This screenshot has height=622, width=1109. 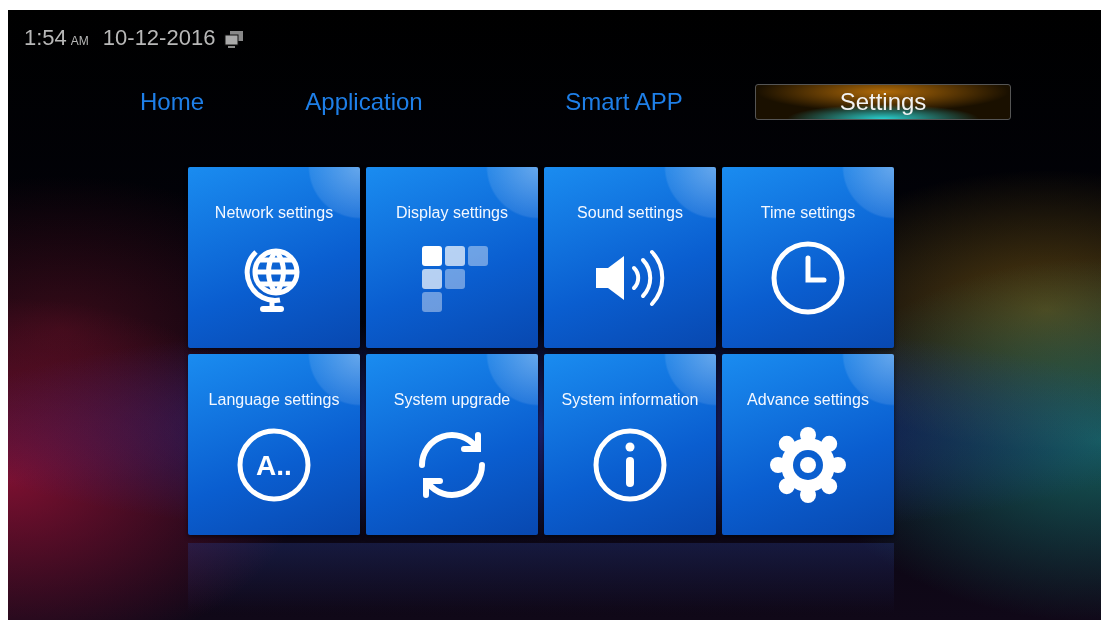 What do you see at coordinates (45, 38) in the screenshot?
I see `clock-time: 1:54` at bounding box center [45, 38].